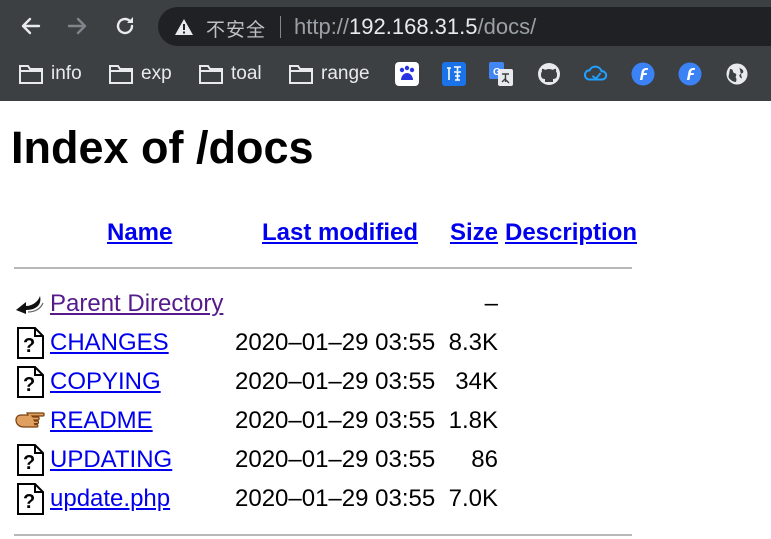  Describe the element at coordinates (140, 74) in the screenshot. I see `bookmark-folder-exp: exp` at that location.